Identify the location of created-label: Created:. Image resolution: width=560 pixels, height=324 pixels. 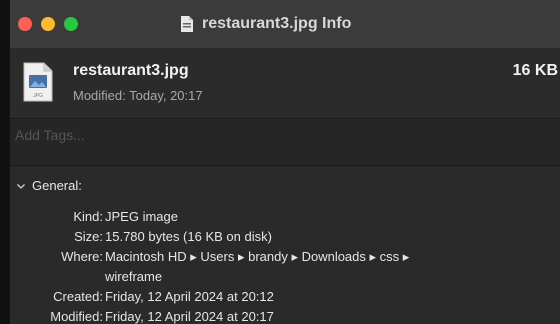
(78, 296).